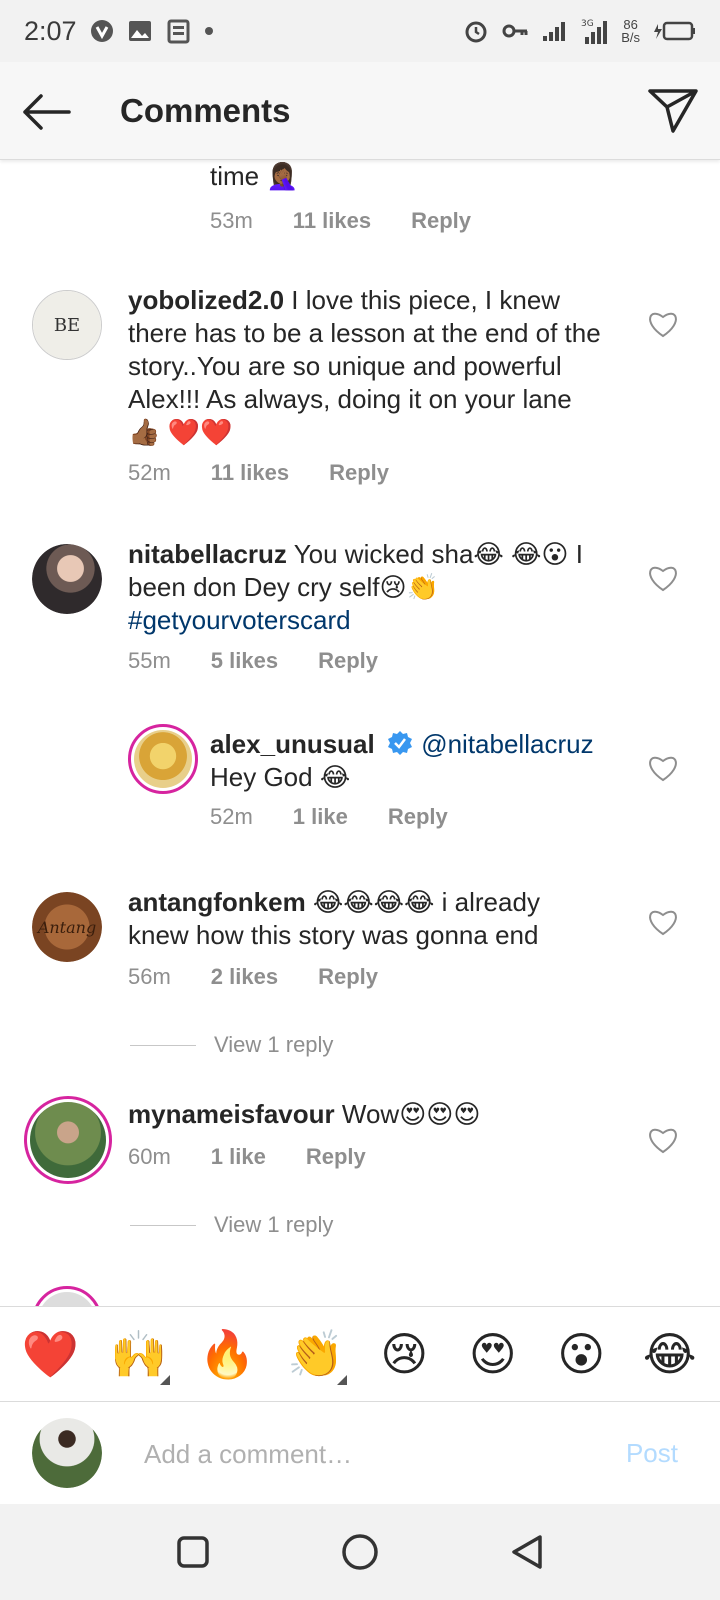 Image resolution: width=720 pixels, height=1600 pixels. I want to click on avatar: BE, so click(67, 325).